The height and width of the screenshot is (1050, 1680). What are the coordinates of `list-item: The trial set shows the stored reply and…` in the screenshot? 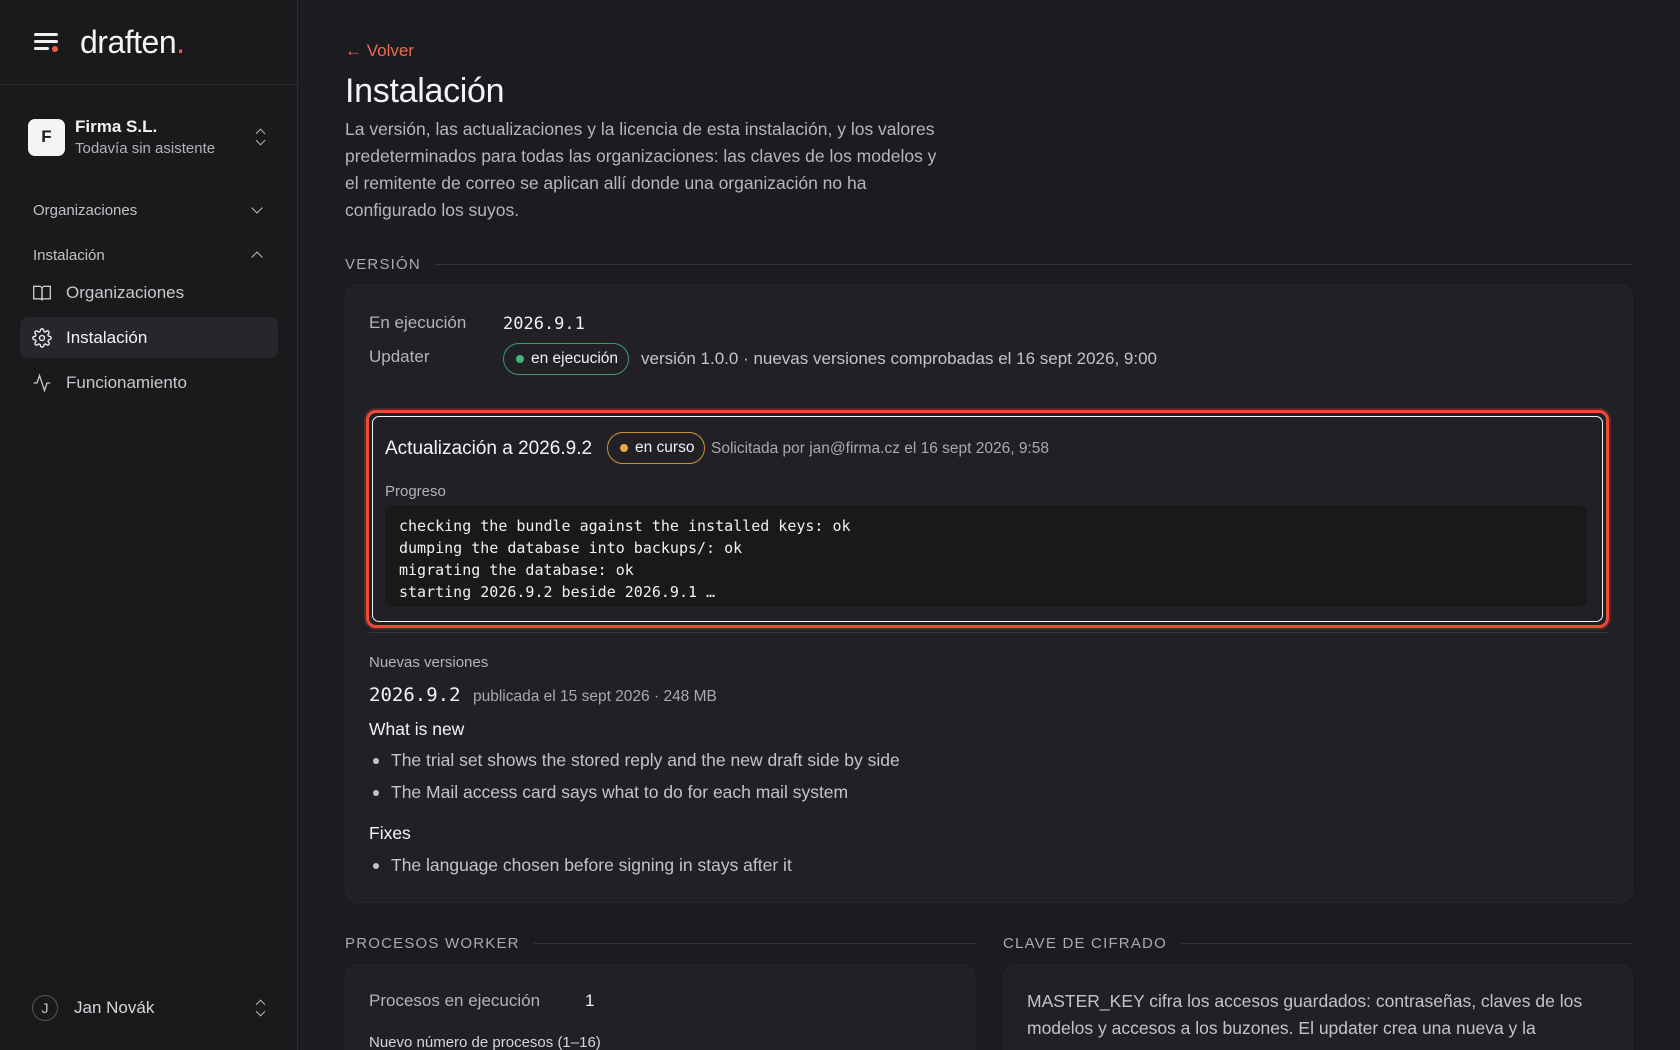 It's located at (634, 760).